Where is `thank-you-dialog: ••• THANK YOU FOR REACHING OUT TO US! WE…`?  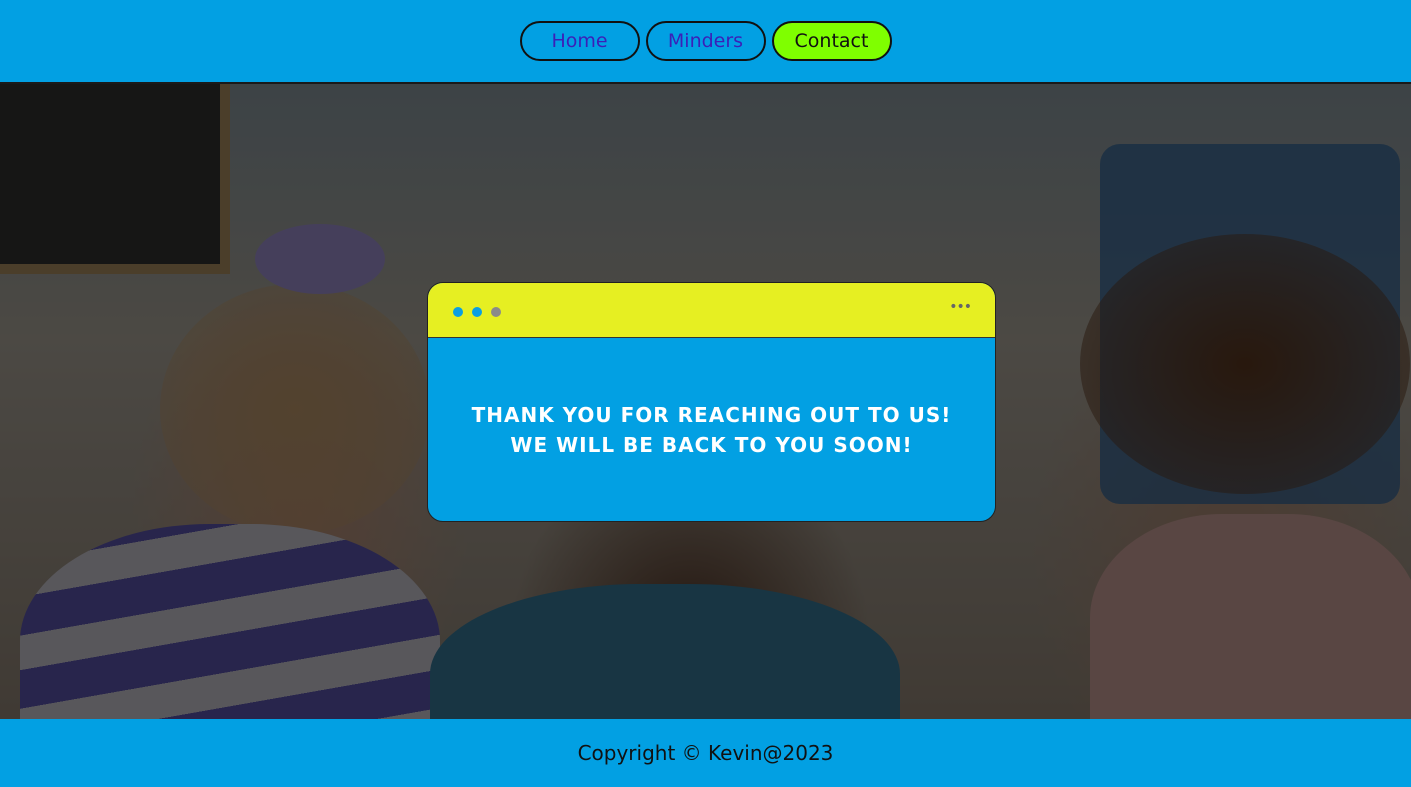
thank-you-dialog: ••• THANK YOU FOR REACHING OUT TO US! WE… is located at coordinates (711, 402).